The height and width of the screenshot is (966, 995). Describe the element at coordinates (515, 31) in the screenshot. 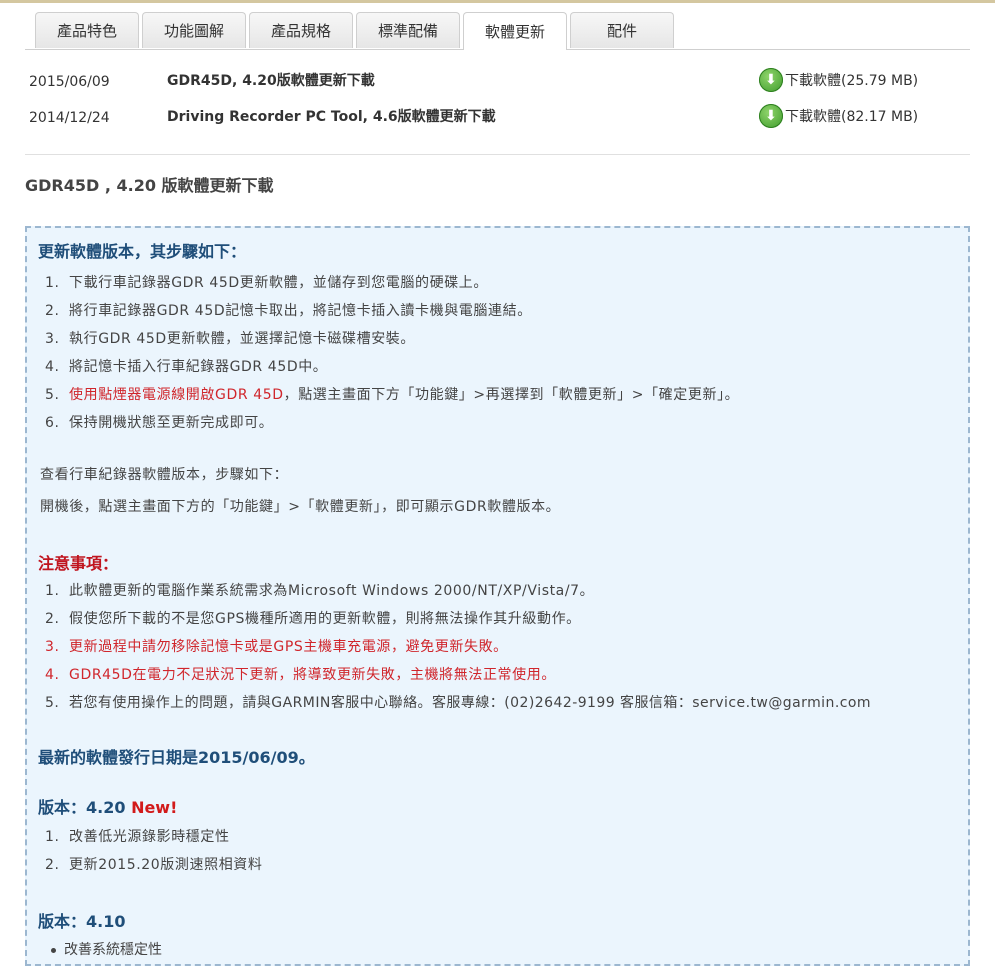

I see `tab-software-update: 軟體更新` at that location.